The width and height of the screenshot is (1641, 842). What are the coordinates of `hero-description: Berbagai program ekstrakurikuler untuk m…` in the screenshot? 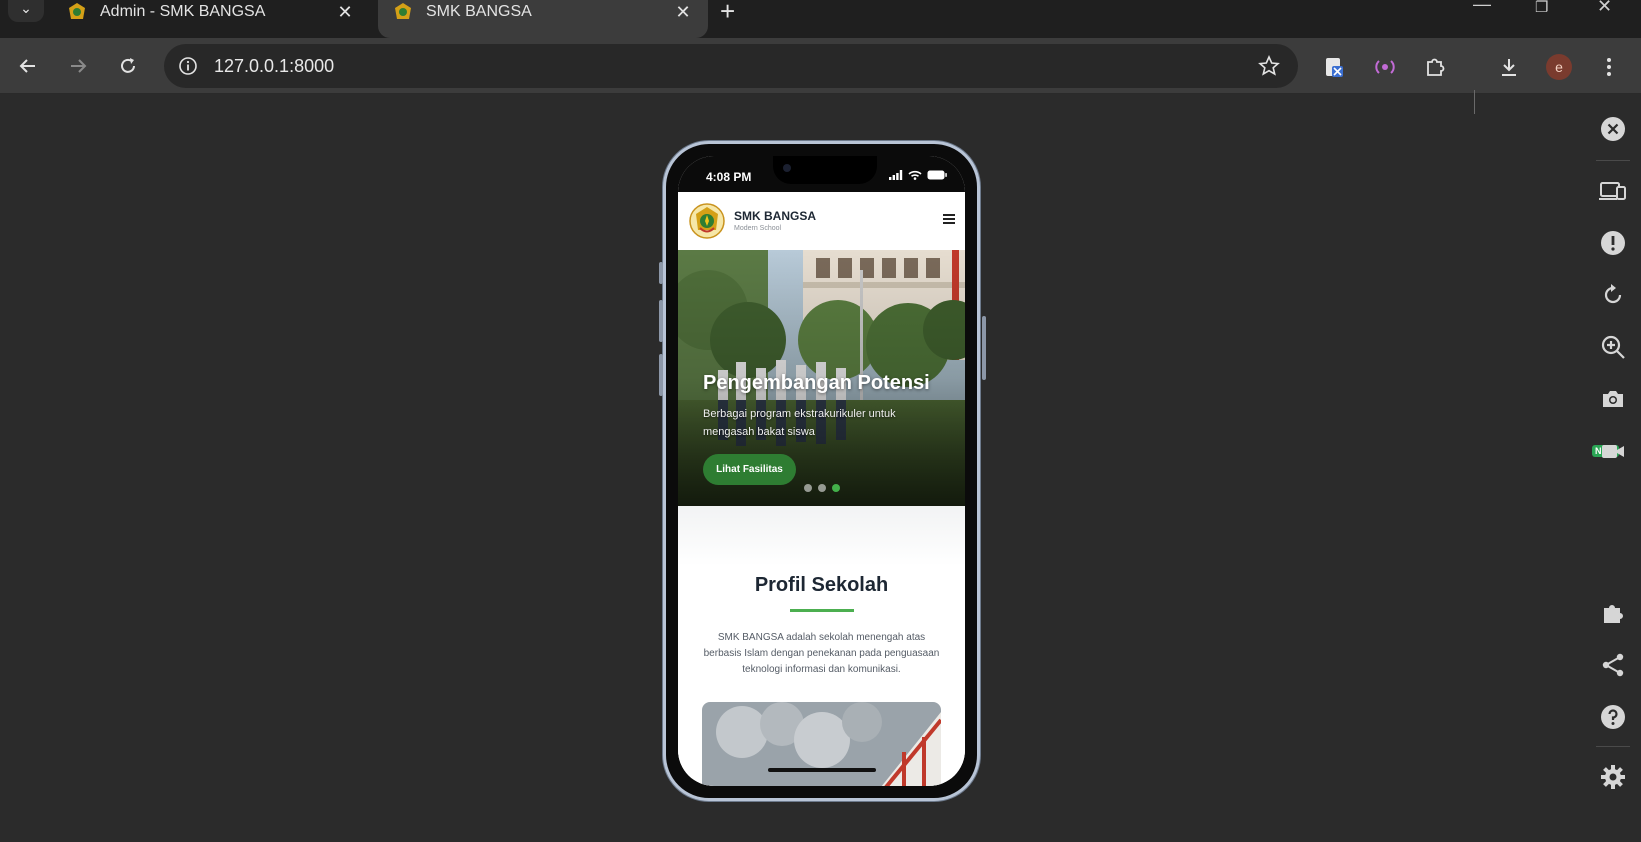 It's located at (799, 423).